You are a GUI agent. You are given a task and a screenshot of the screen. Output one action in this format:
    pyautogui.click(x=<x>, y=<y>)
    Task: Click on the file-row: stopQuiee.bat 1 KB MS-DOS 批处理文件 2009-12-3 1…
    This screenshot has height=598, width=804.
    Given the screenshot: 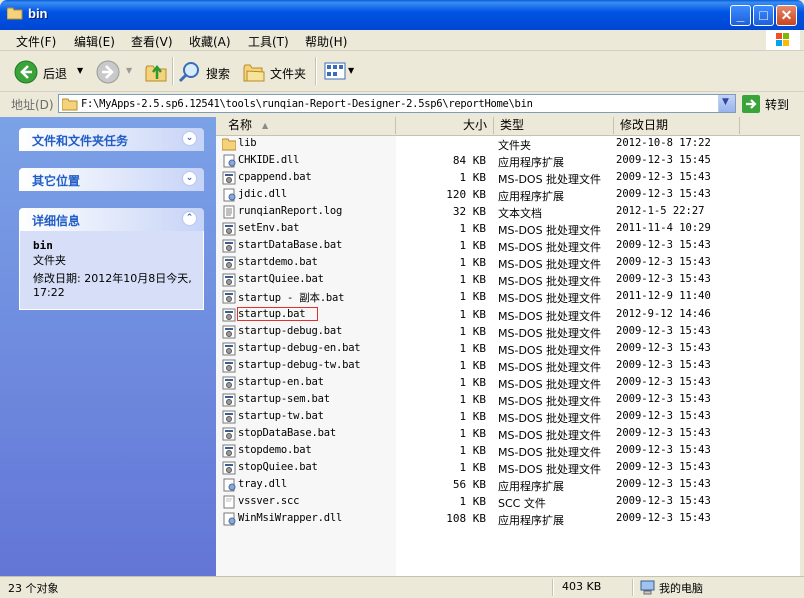 What is the action you would take?
    pyautogui.click(x=508, y=468)
    